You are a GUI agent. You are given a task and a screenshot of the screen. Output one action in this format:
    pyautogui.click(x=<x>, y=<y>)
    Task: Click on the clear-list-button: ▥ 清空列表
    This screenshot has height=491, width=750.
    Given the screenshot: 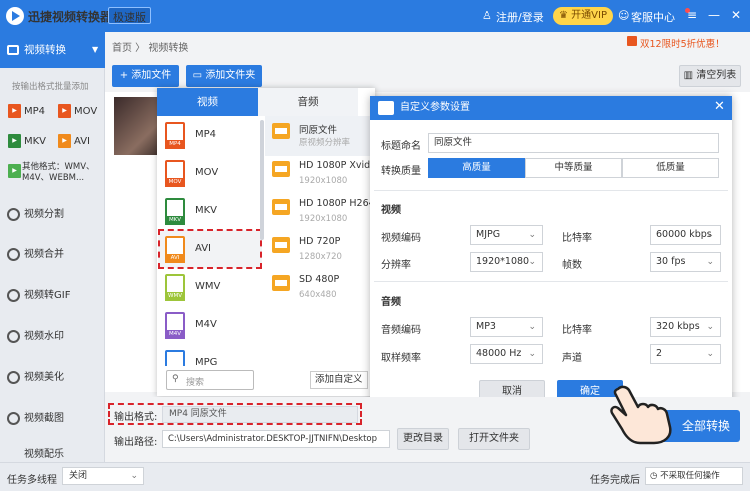 What is the action you would take?
    pyautogui.click(x=710, y=76)
    